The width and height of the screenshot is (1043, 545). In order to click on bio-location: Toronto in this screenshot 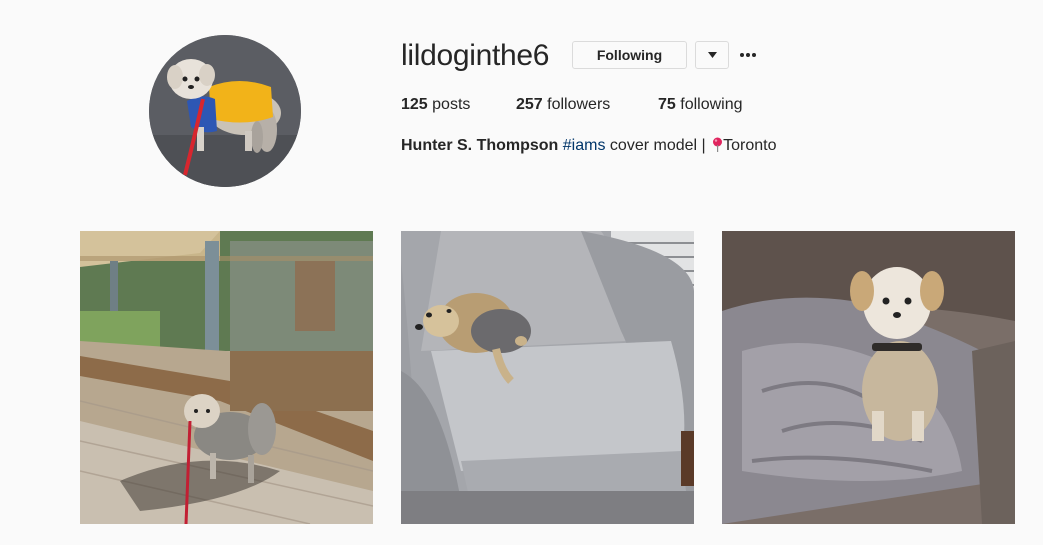, I will do `click(750, 145)`.